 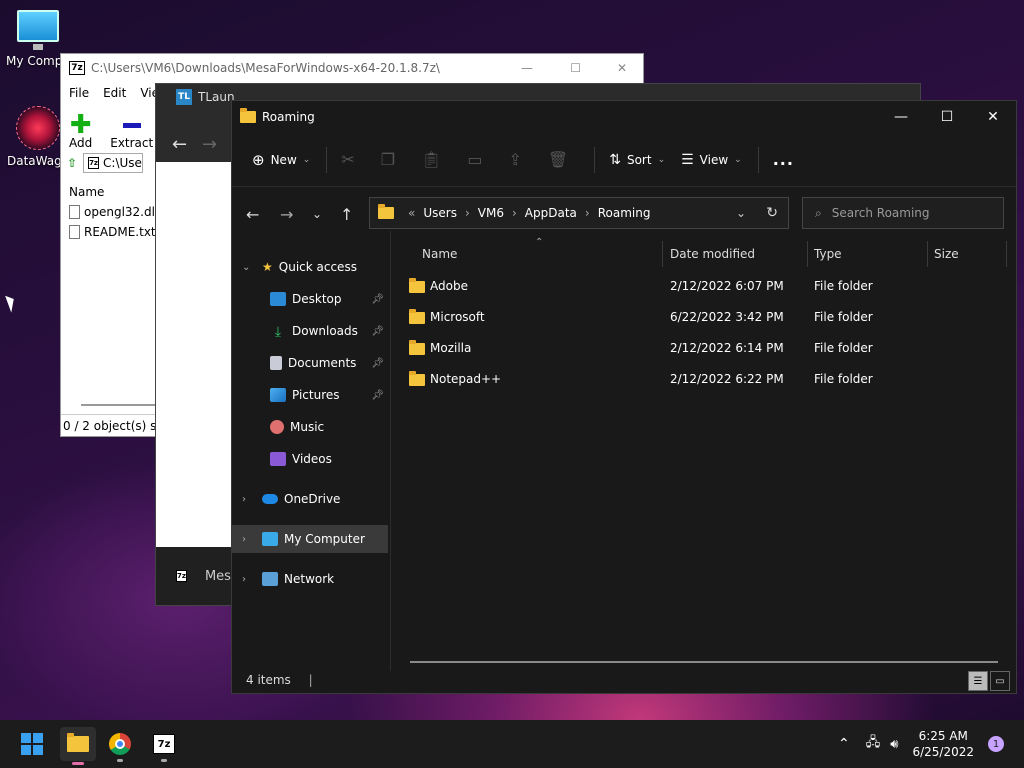 I want to click on sevenzip-hscroll, so click(x=118, y=405).